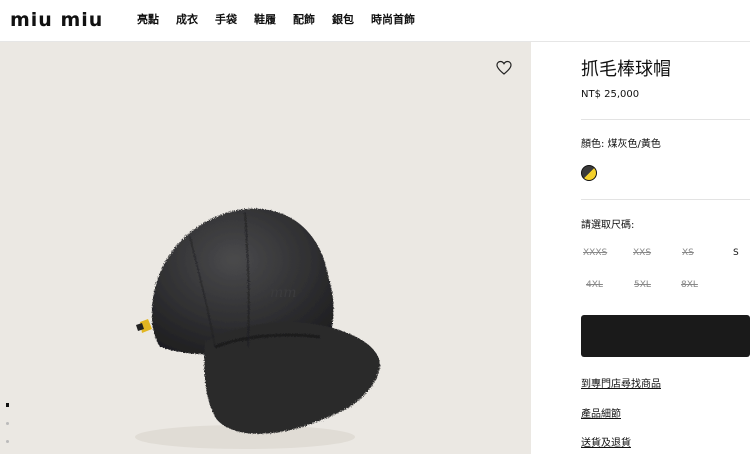 This screenshot has height=454, width=750. Describe the element at coordinates (688, 253) in the screenshot. I see `size-option-xs: XS` at that location.